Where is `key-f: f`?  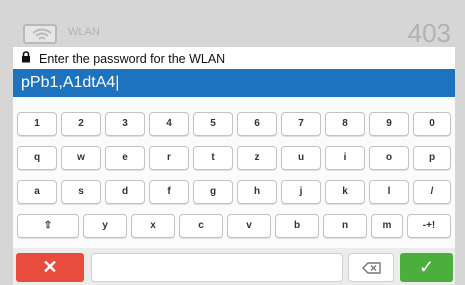 key-f: f is located at coordinates (169, 192).